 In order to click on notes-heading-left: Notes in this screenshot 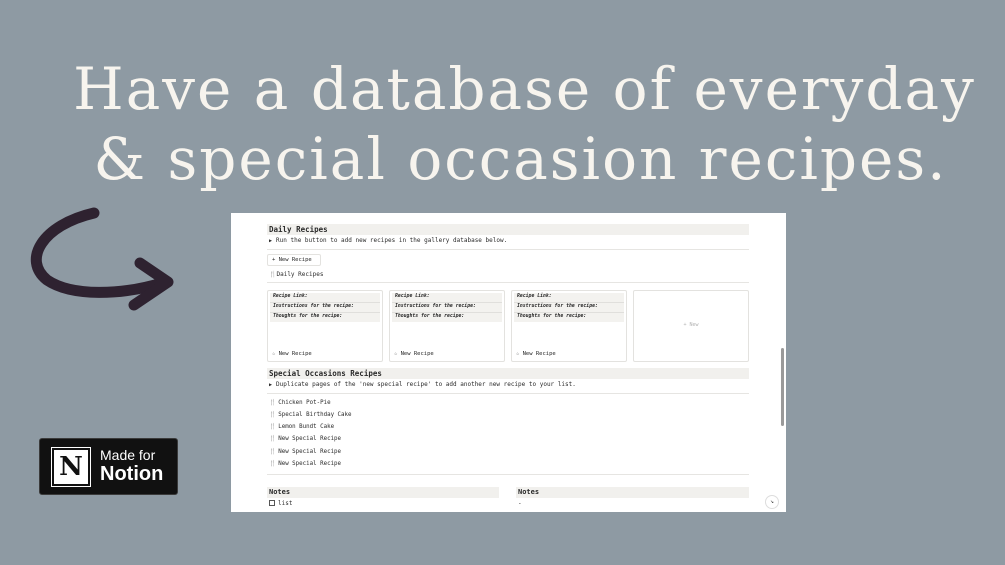, I will do `click(383, 492)`.